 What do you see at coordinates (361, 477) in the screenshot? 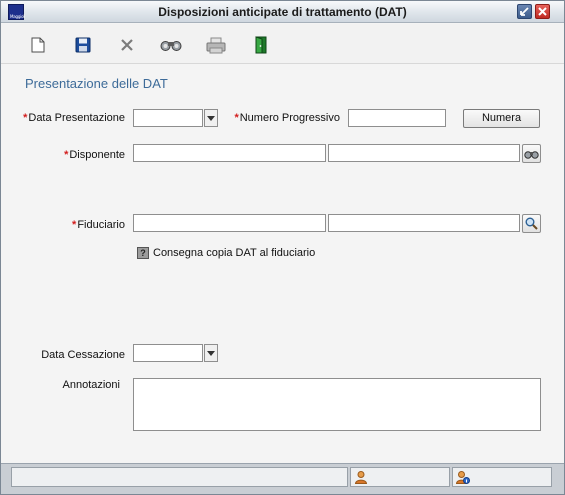
I see `user-icon` at bounding box center [361, 477].